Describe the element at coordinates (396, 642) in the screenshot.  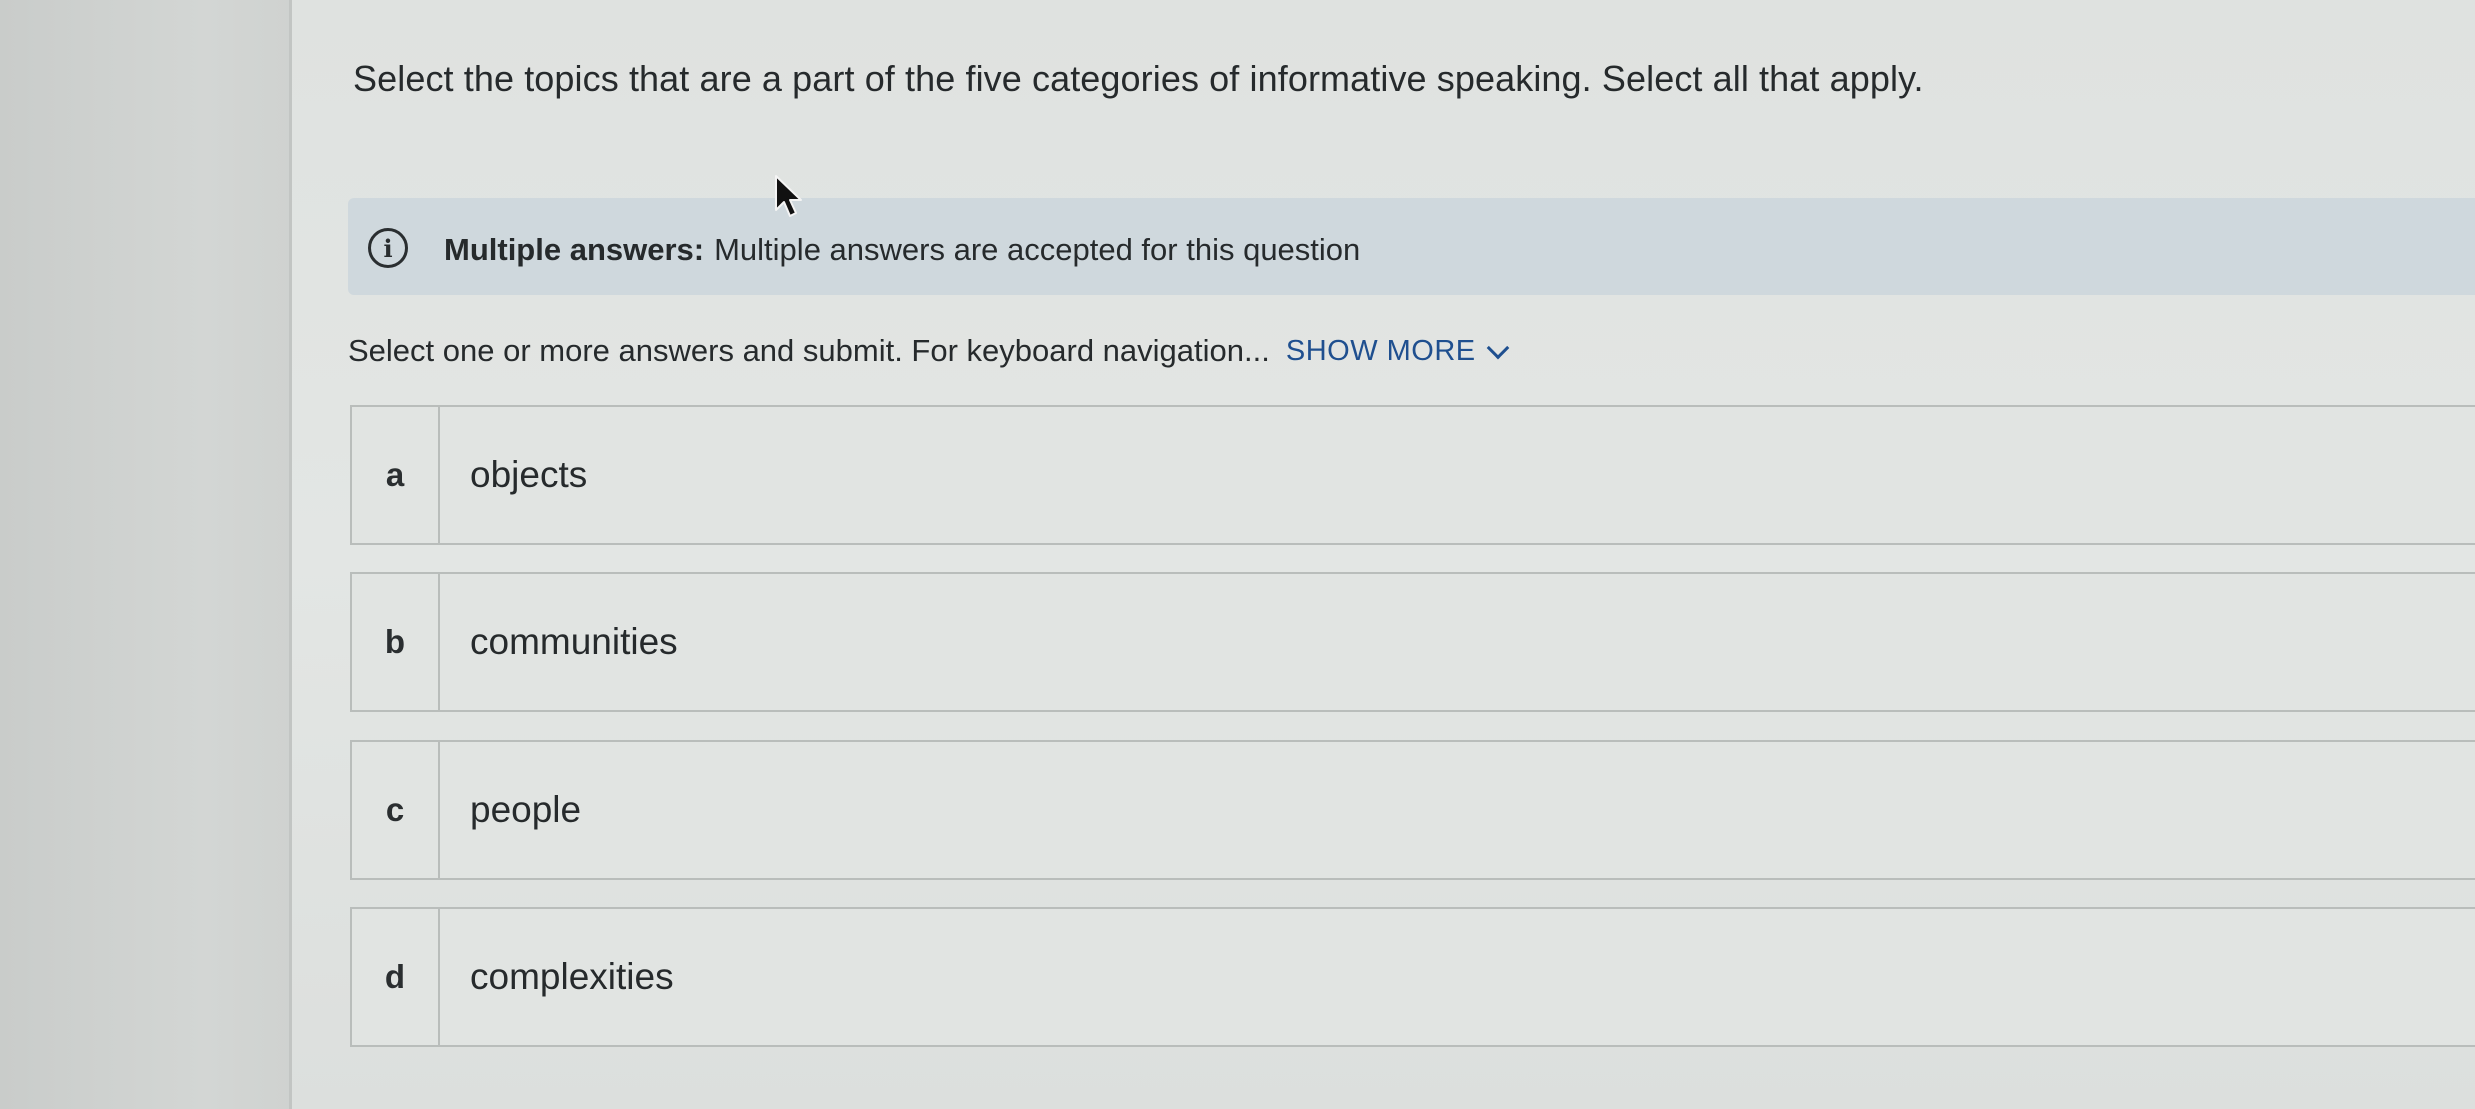
I see `answer-letter: b` at that location.